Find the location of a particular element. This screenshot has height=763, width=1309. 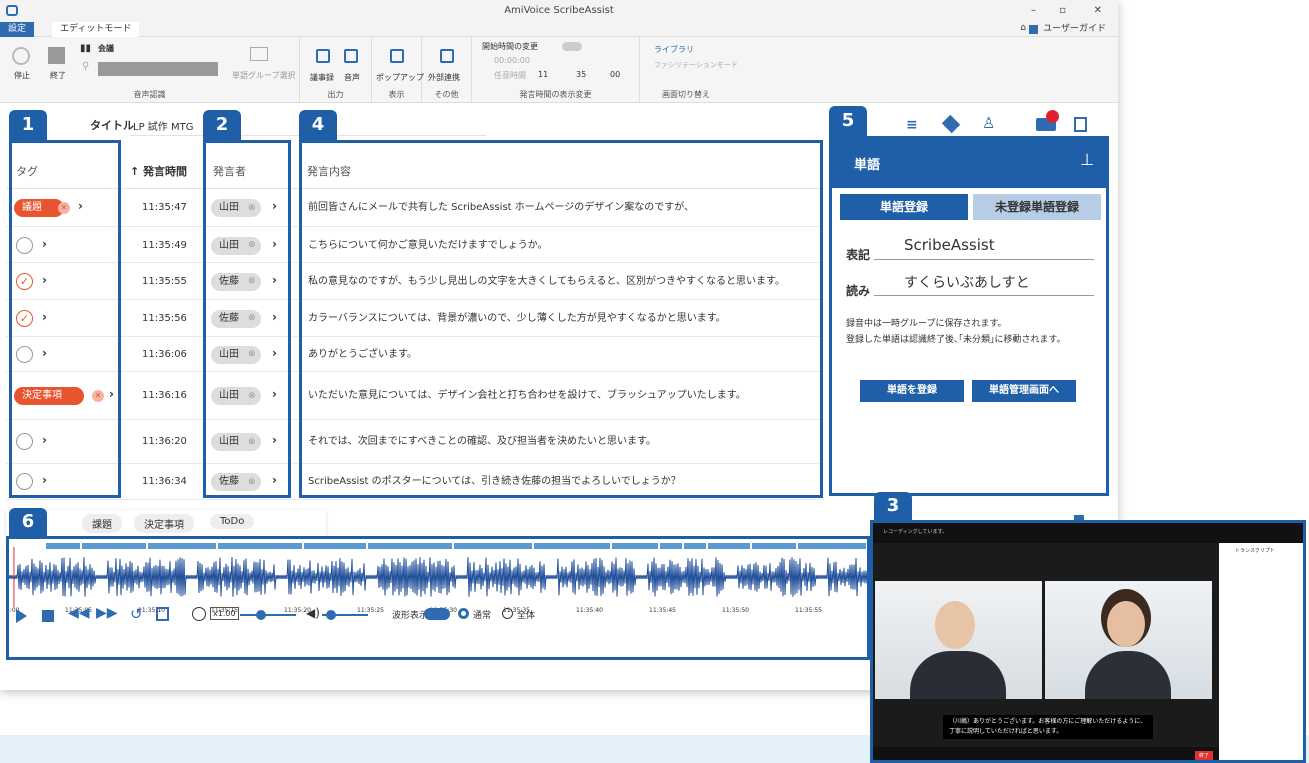

start-change-label: 開始時間の変更 is located at coordinates (510, 46).